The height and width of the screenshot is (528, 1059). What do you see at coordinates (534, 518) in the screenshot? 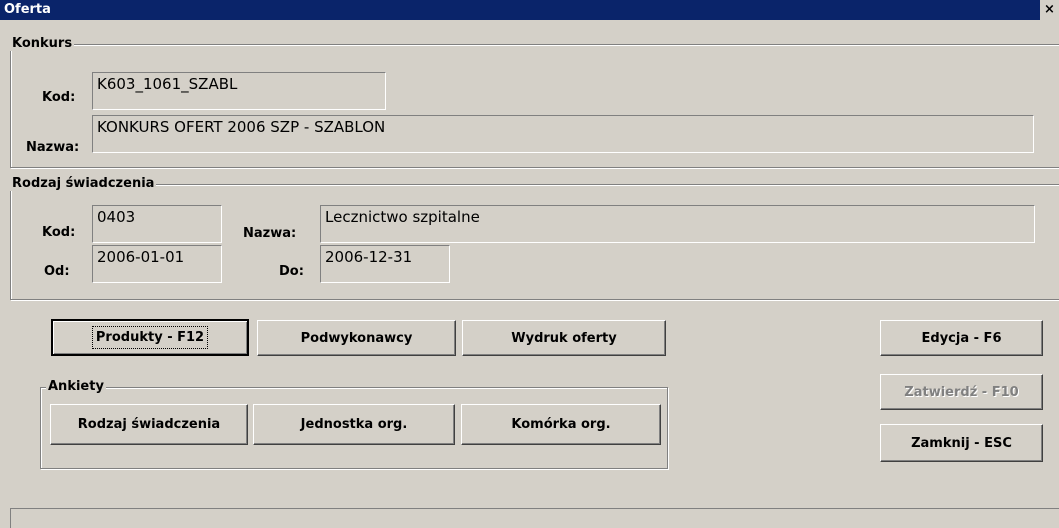
I see `status-bar` at bounding box center [534, 518].